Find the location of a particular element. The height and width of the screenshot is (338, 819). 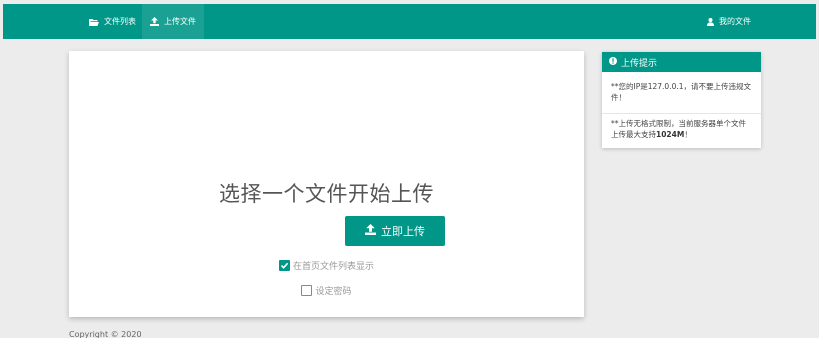

tips-header: 上传提示 is located at coordinates (681, 62).